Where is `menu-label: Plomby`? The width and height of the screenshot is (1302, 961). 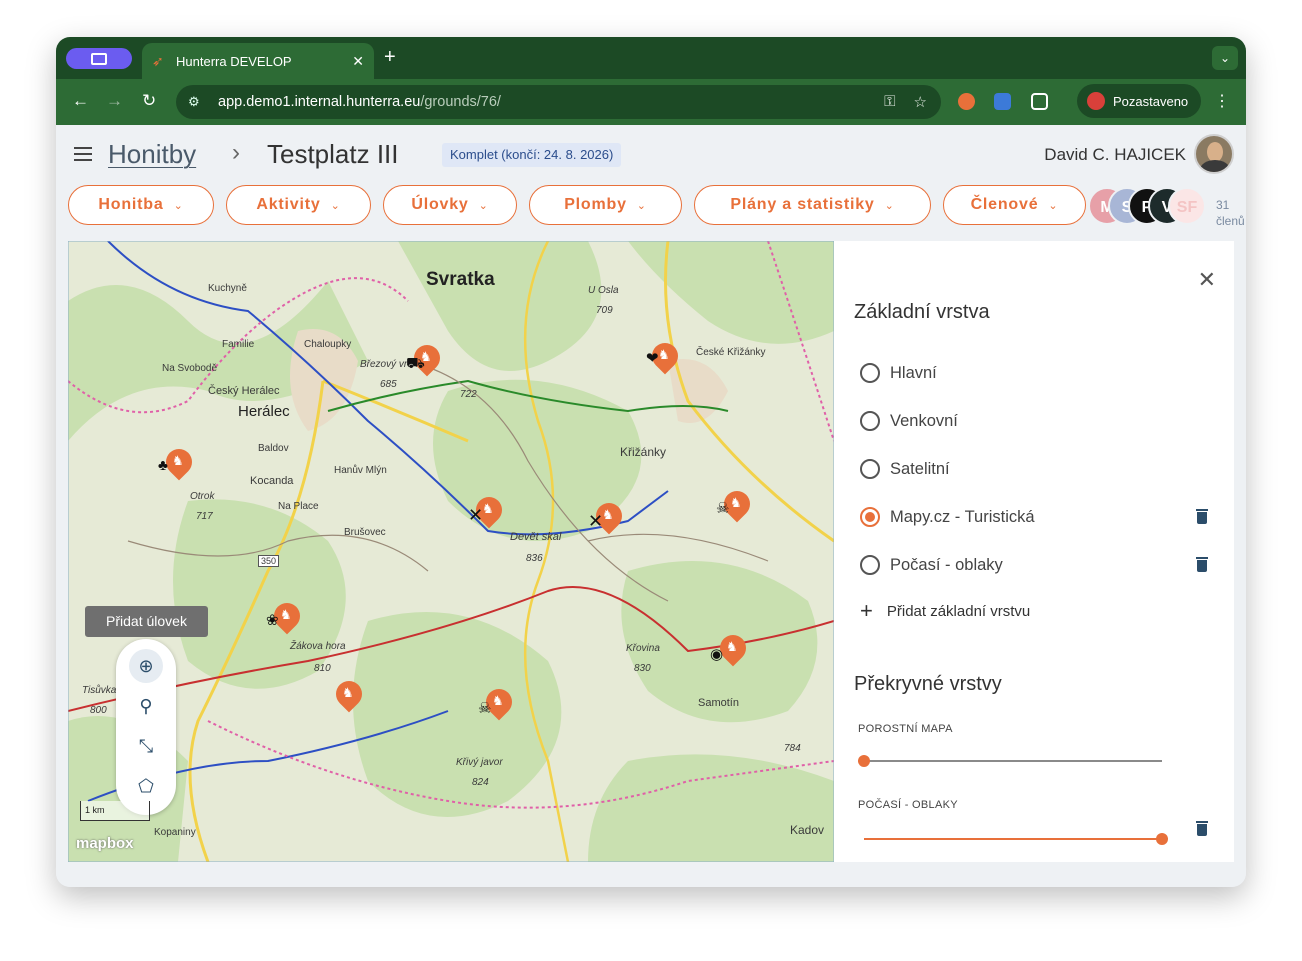
menu-label: Plomby is located at coordinates (595, 204).